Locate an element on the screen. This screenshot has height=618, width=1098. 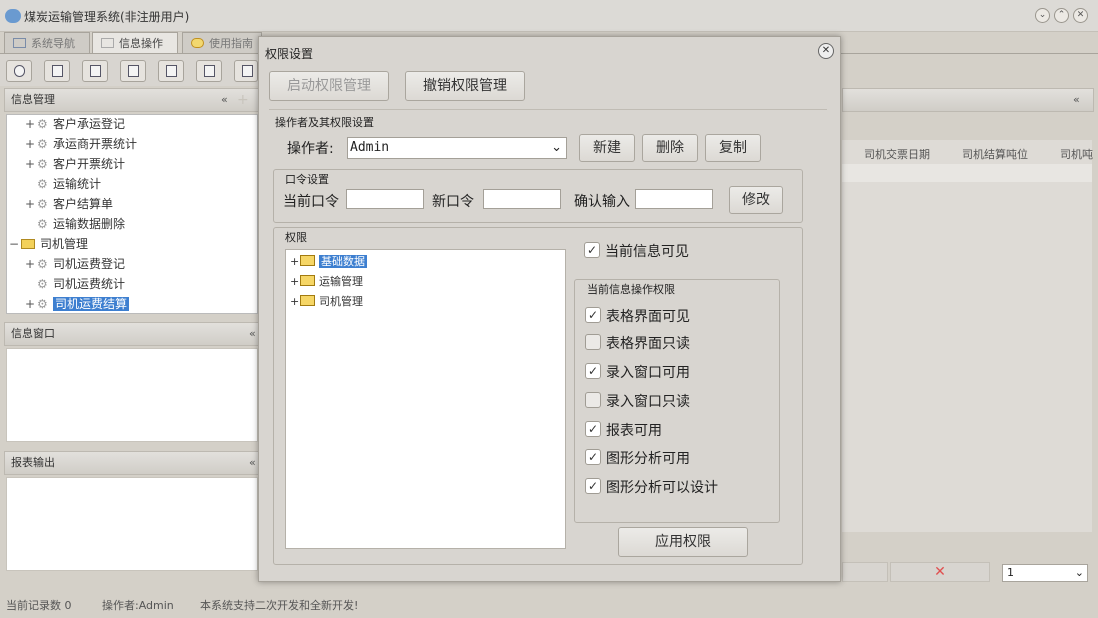
delete-record-button: ✕ is located at coordinates (940, 572).